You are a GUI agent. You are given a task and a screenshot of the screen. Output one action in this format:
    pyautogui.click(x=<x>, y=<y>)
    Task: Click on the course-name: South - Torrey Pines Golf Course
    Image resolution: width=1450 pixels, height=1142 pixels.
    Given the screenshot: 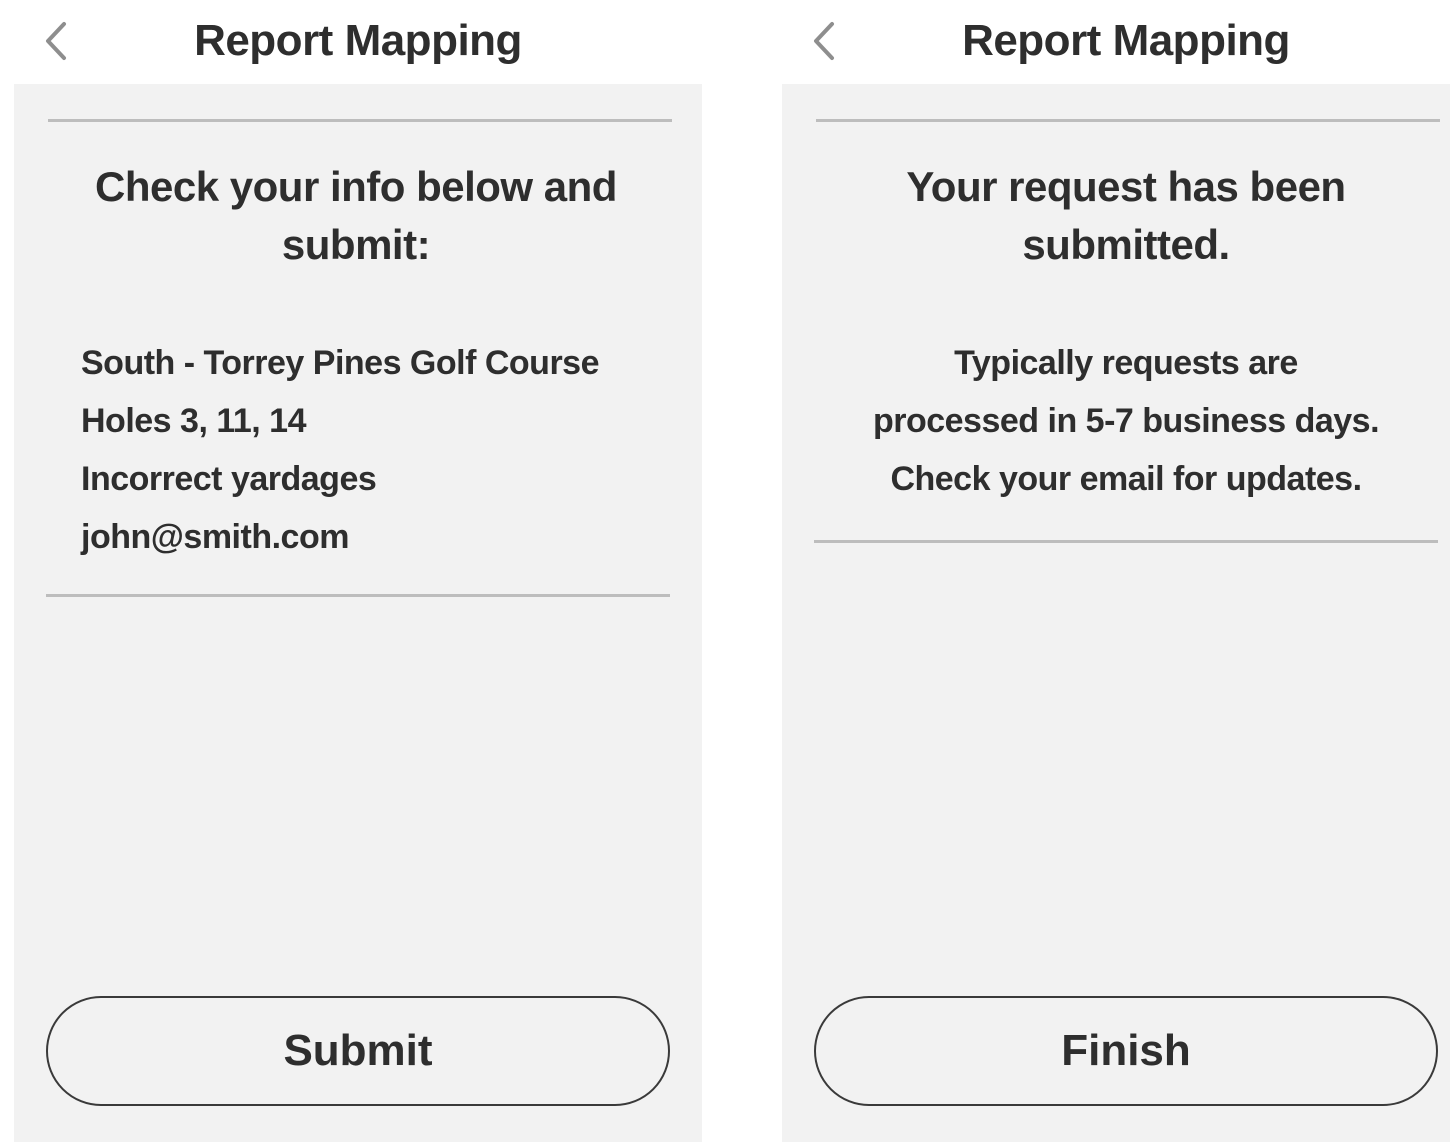 What is the action you would take?
    pyautogui.click(x=340, y=363)
    